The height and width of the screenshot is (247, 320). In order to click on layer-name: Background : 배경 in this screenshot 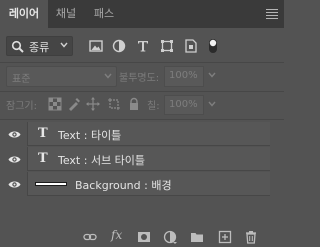, I will do `click(123, 185)`.